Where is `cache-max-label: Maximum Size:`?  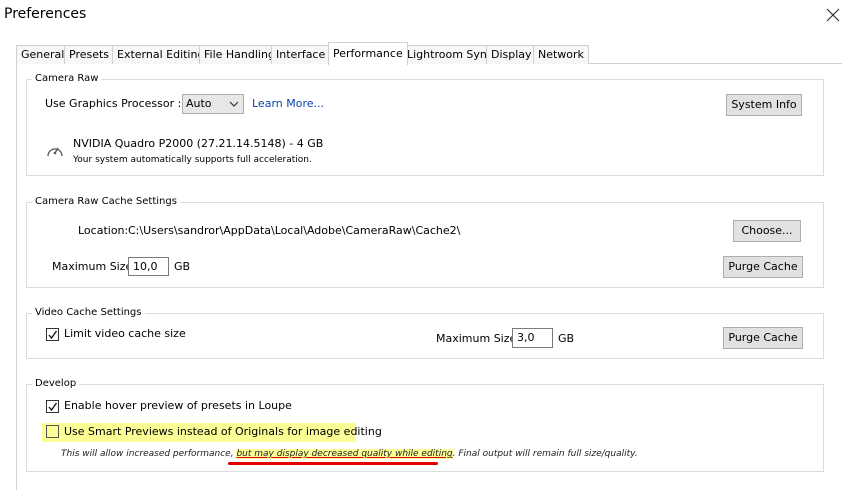
cache-max-label: Maximum Size: is located at coordinates (94, 266).